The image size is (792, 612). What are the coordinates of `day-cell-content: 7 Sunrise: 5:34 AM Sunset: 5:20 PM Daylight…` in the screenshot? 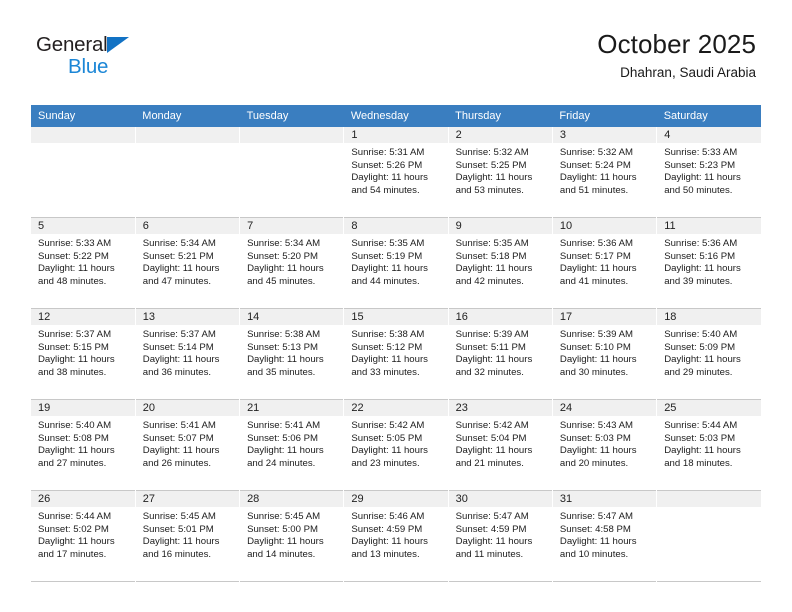 It's located at (292, 263).